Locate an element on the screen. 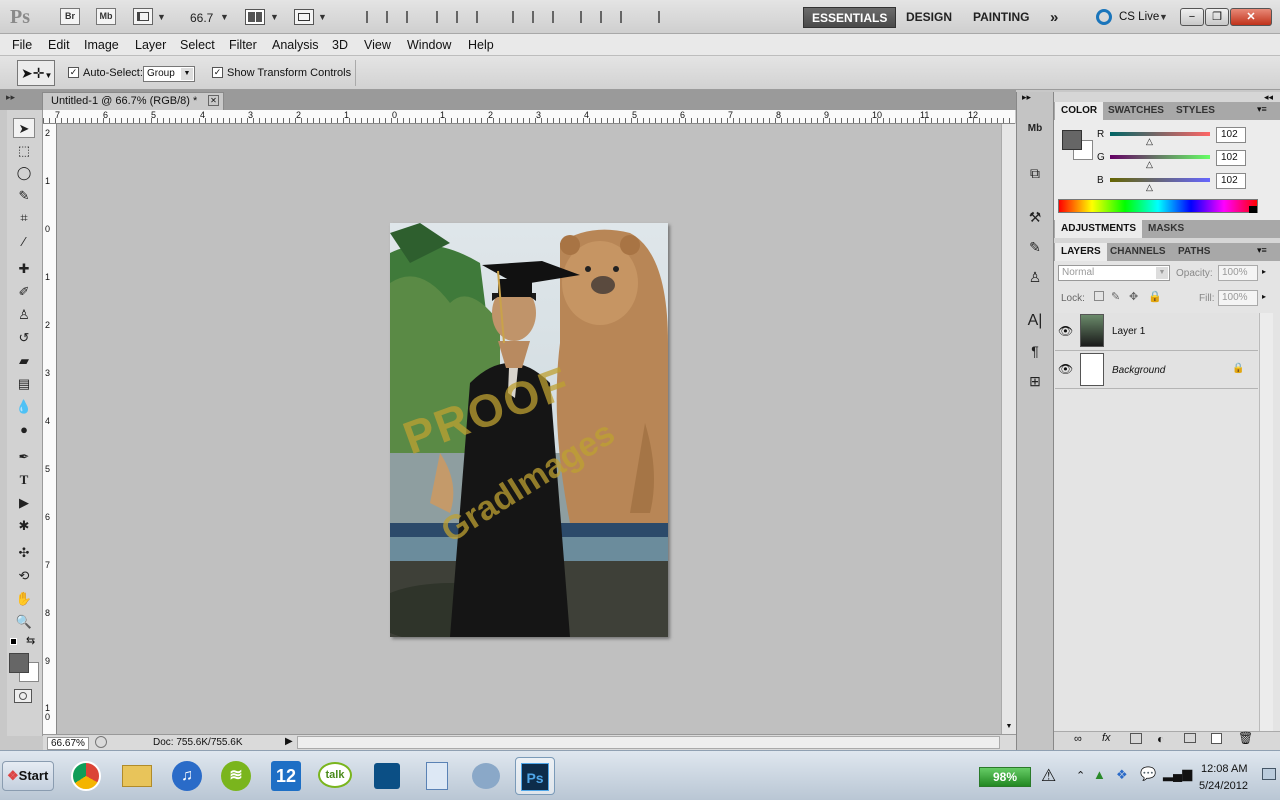 The width and height of the screenshot is (1280, 800). adjustment-layer-icon: ◐ is located at coordinates (1160, 739).